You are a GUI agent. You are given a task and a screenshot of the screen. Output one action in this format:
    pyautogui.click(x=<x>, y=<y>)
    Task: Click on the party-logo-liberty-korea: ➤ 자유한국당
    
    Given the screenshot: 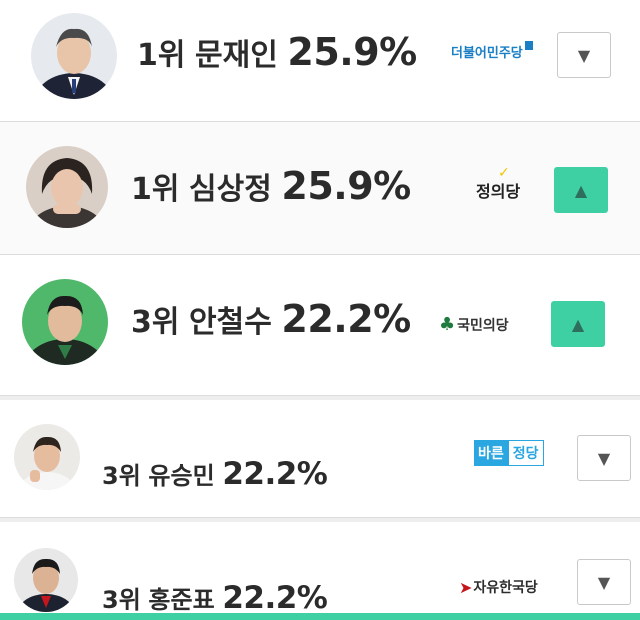 What is the action you would take?
    pyautogui.click(x=498, y=587)
    